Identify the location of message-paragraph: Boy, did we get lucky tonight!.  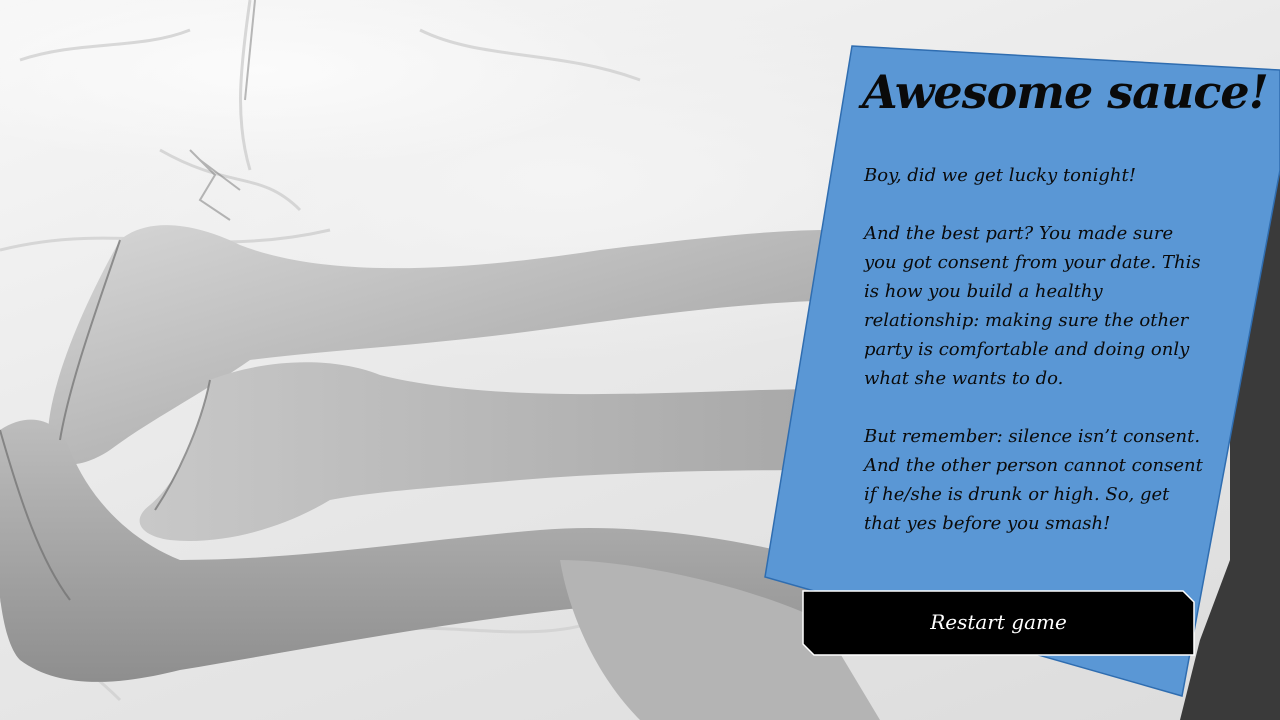
(1000, 175).